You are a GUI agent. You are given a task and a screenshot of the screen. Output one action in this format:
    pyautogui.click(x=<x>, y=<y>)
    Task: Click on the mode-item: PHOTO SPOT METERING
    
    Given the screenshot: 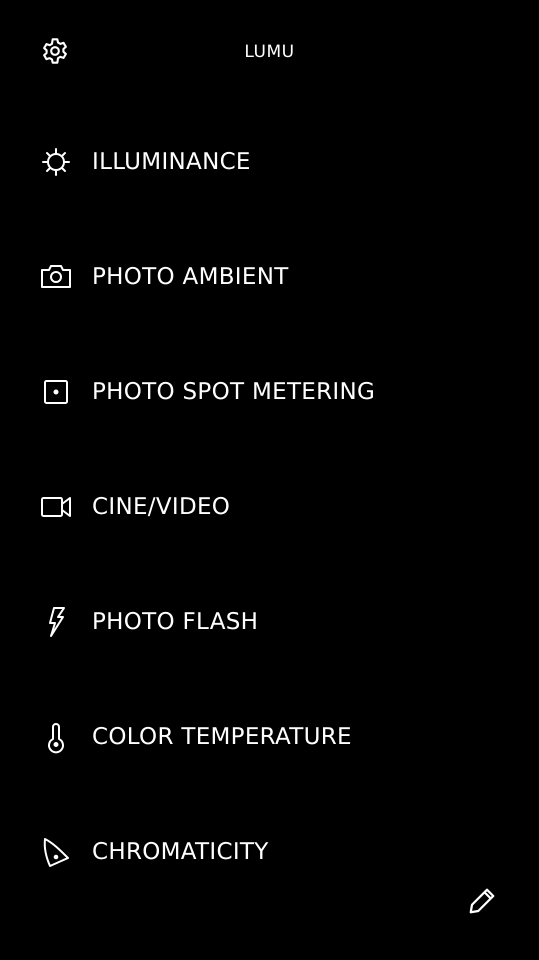 What is the action you would take?
    pyautogui.click(x=269, y=391)
    